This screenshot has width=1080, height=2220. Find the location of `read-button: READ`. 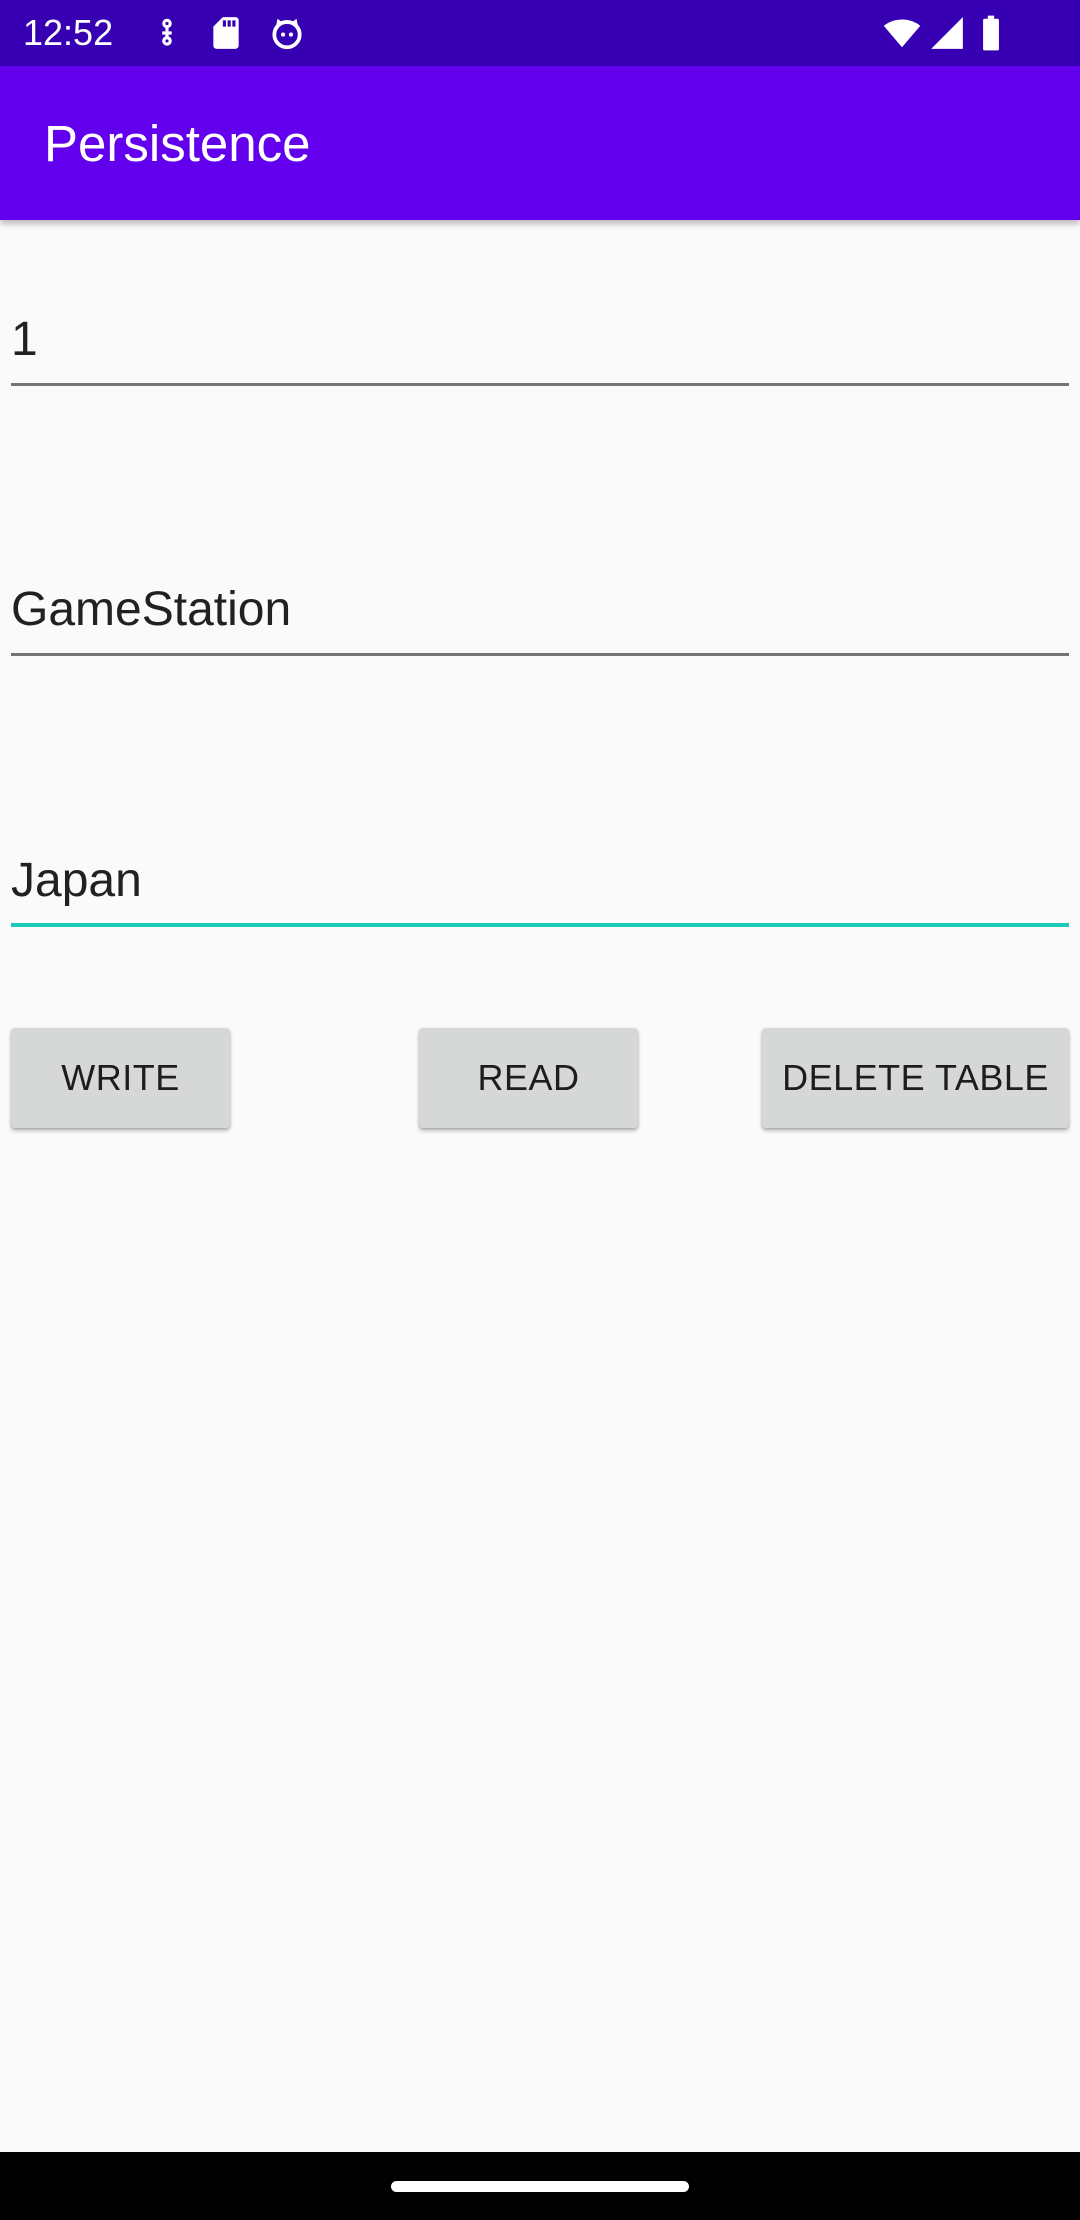

read-button: READ is located at coordinates (528, 1078).